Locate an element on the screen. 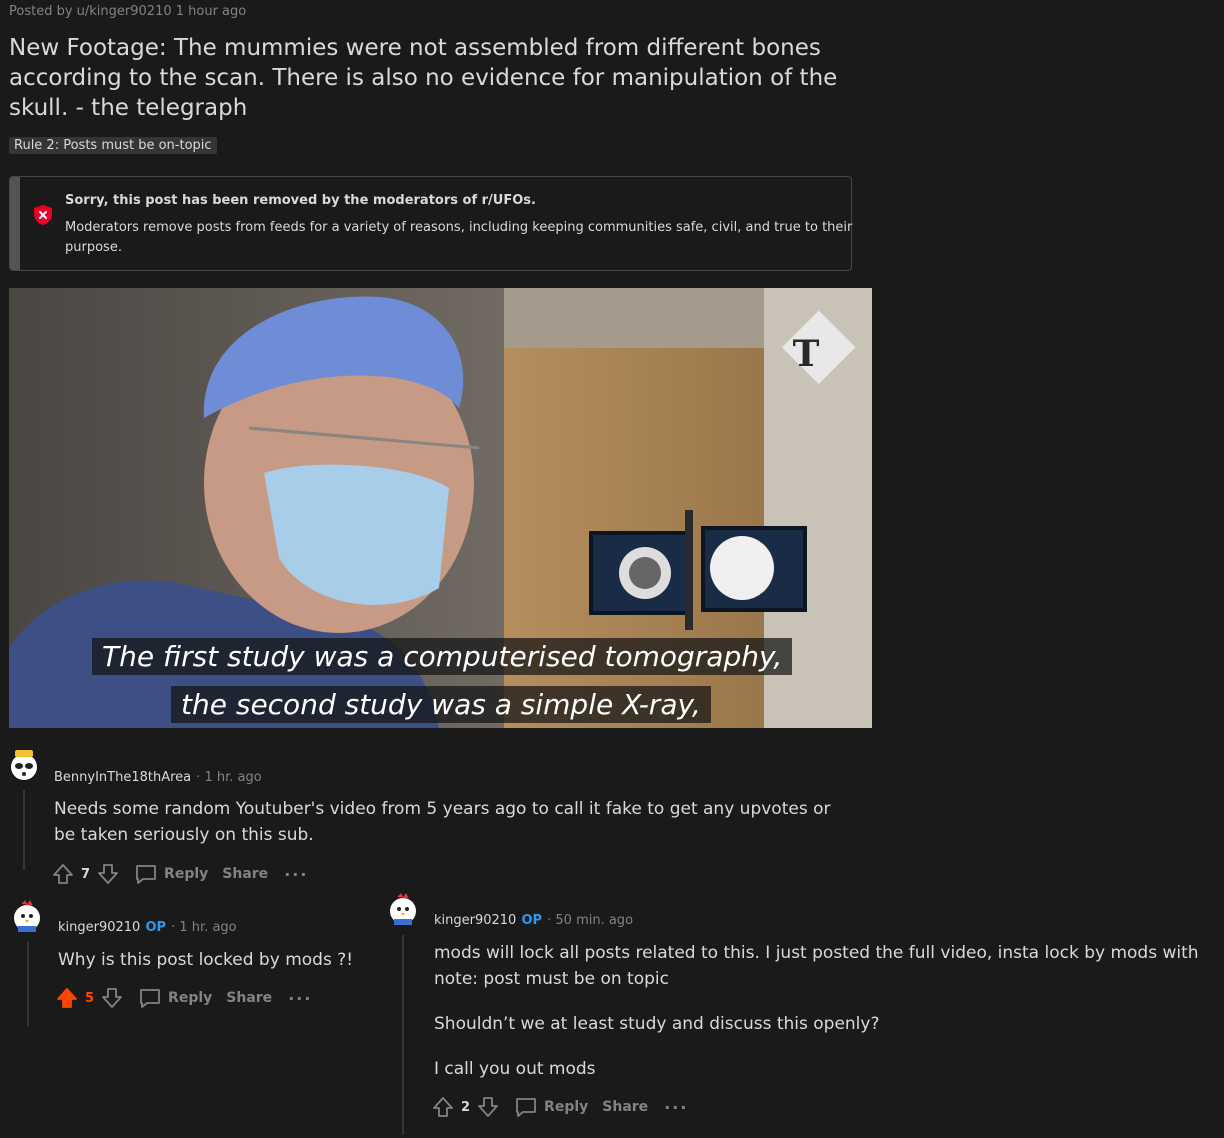  comment-header: BennyInThe18thArea · 1 hr. ago is located at coordinates (158, 777).